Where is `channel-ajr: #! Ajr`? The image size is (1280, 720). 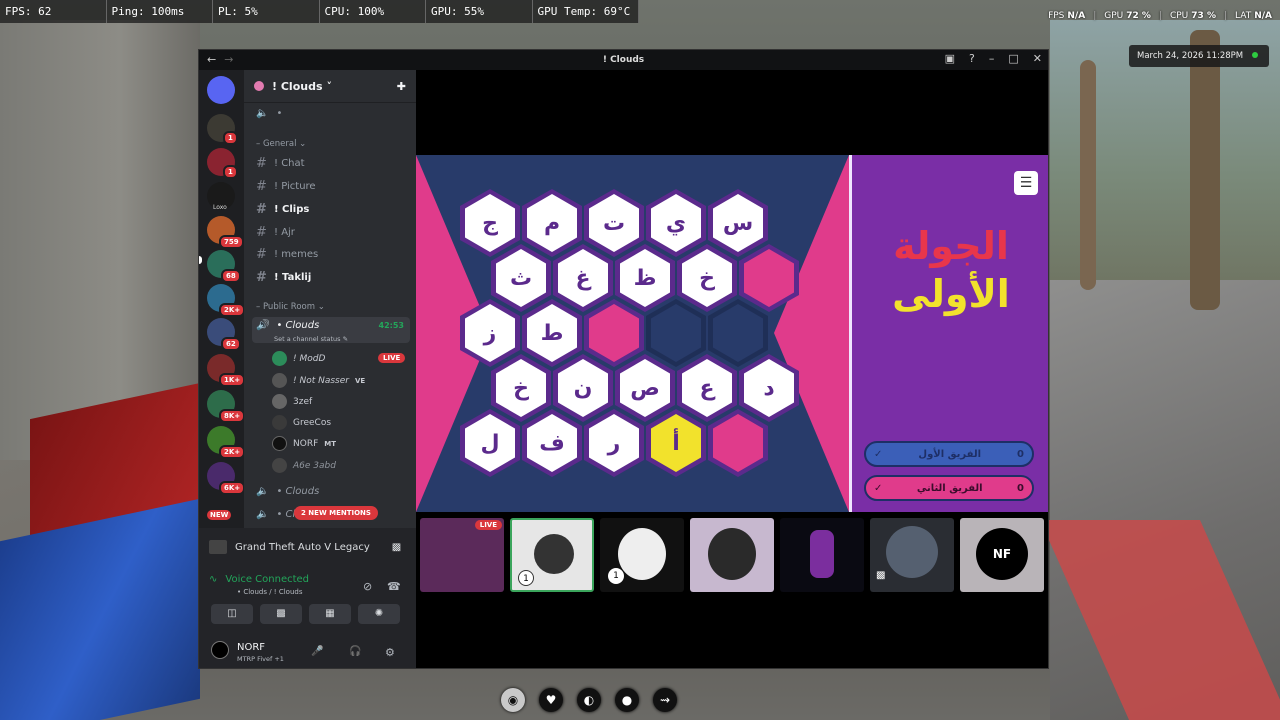 channel-ajr: #! Ajr is located at coordinates (275, 232).